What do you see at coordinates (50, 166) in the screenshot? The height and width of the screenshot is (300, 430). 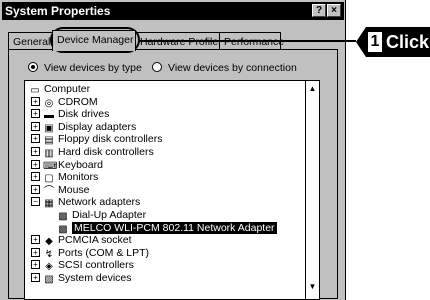 I see `keyboard-icon: ⌨` at bounding box center [50, 166].